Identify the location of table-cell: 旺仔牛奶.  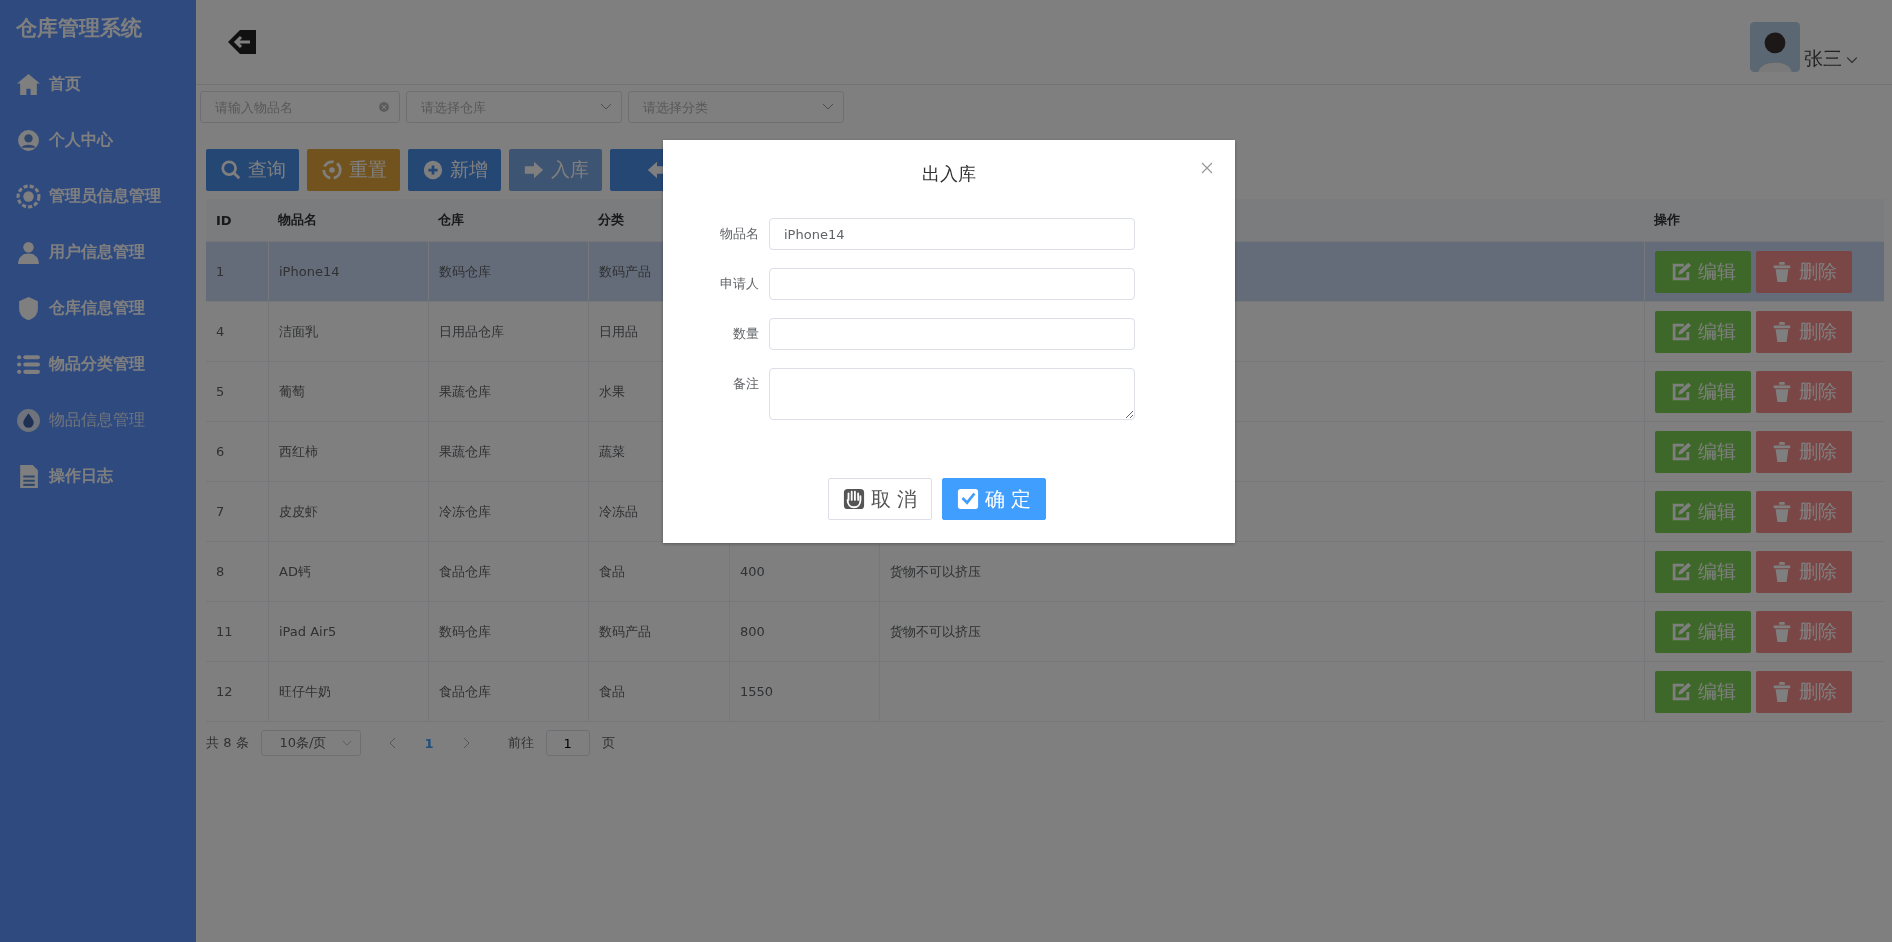
(305, 691).